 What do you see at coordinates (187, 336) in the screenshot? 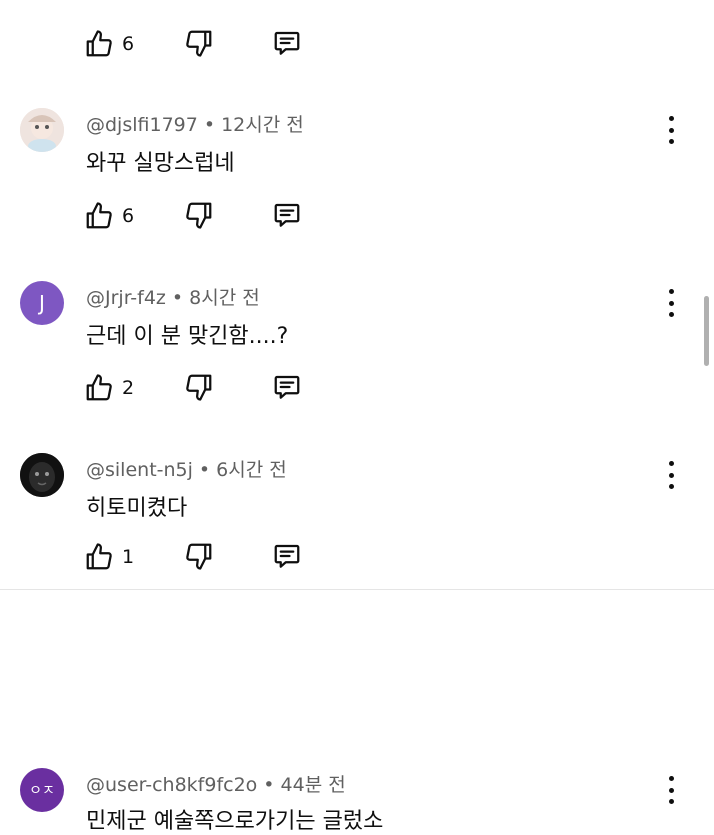
I see `comment-text: 근데 이 분 맞긴함....?` at bounding box center [187, 336].